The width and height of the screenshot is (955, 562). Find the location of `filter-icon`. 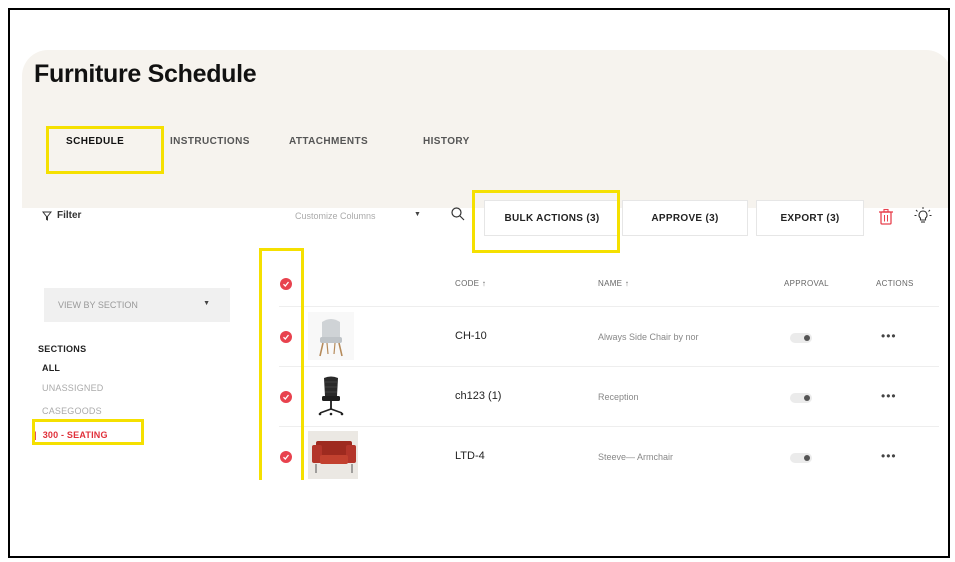

filter-icon is located at coordinates (47, 216).